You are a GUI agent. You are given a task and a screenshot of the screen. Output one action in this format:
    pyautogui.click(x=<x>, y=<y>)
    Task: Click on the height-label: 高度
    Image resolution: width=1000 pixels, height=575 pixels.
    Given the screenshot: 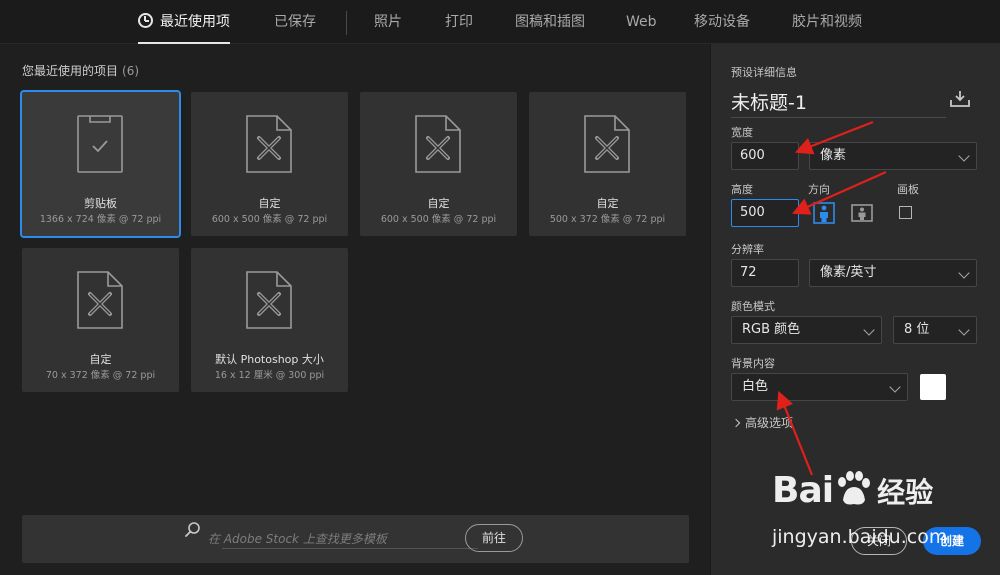 What is the action you would take?
    pyautogui.click(x=742, y=189)
    